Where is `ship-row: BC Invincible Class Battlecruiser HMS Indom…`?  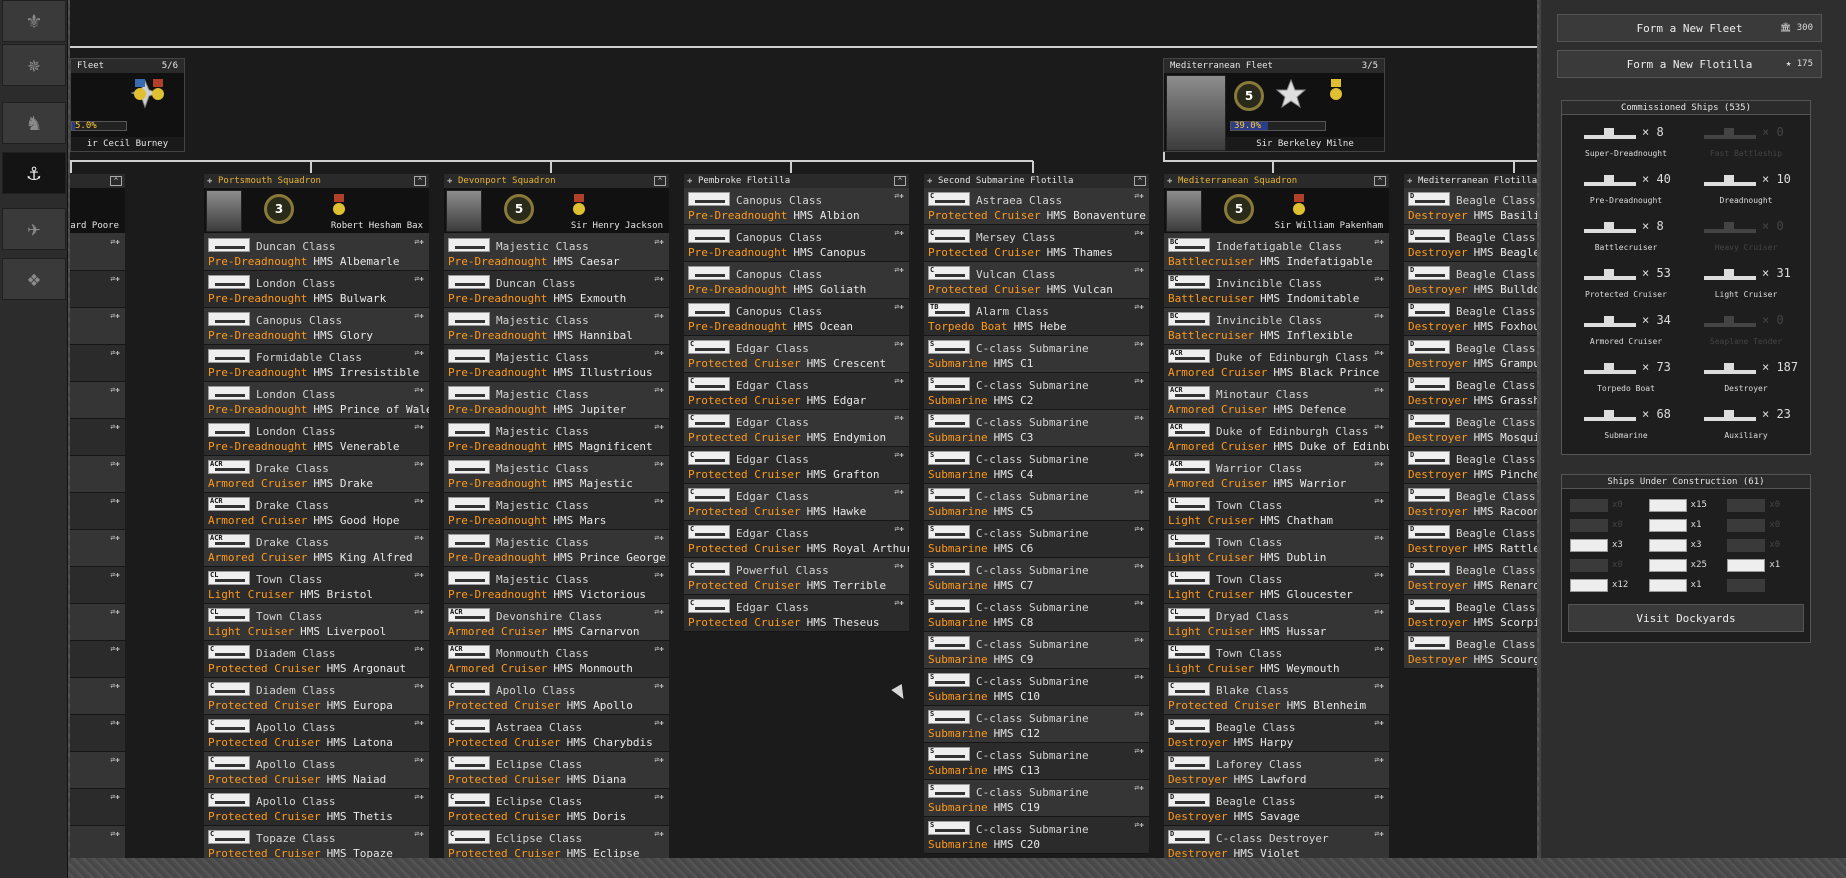
ship-row: BC Invincible Class Battlecruiser HMS Indom… is located at coordinates (1276, 289).